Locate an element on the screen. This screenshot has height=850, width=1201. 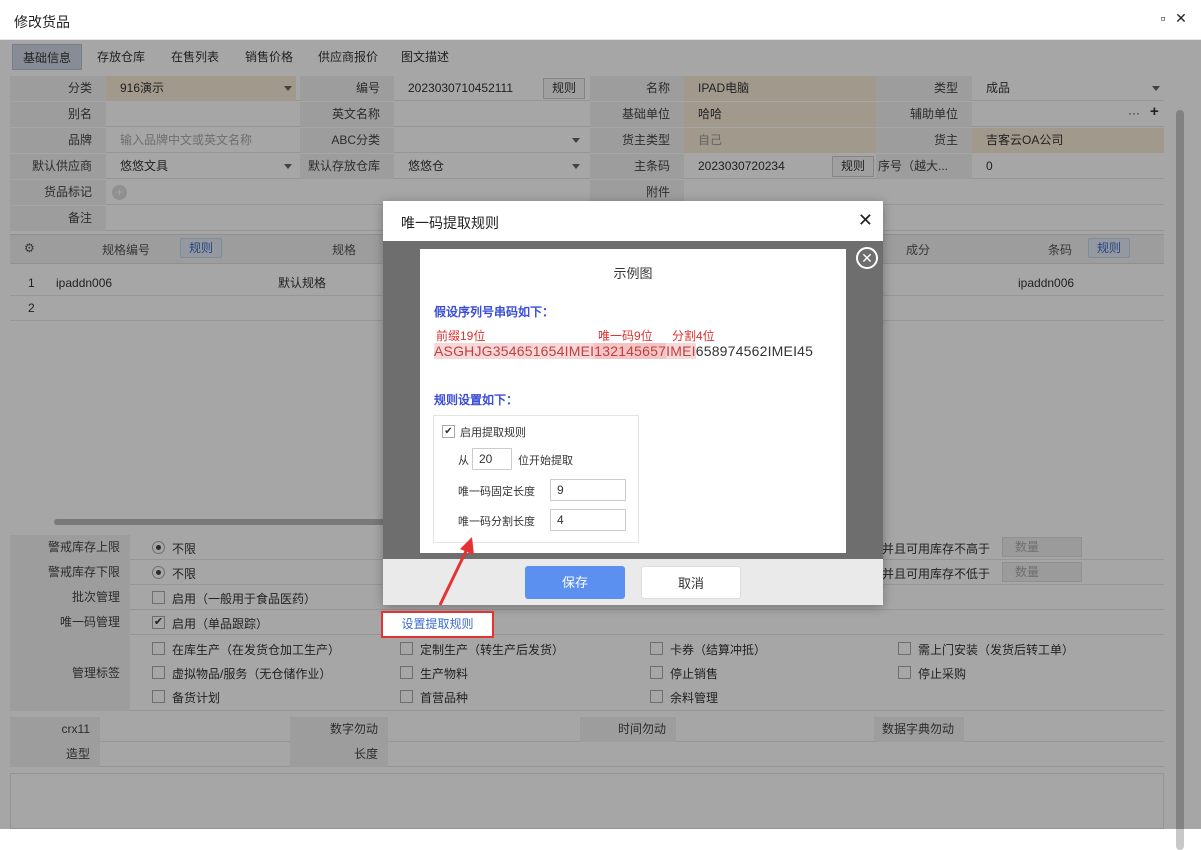
split-len-label: 唯一码分割长度 is located at coordinates (496, 522).